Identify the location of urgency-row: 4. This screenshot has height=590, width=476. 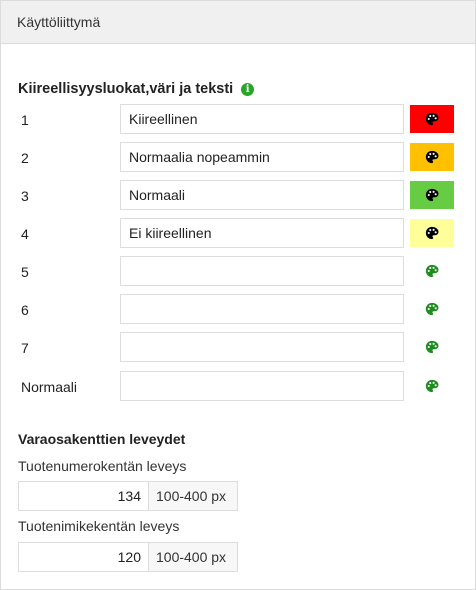
(238, 234).